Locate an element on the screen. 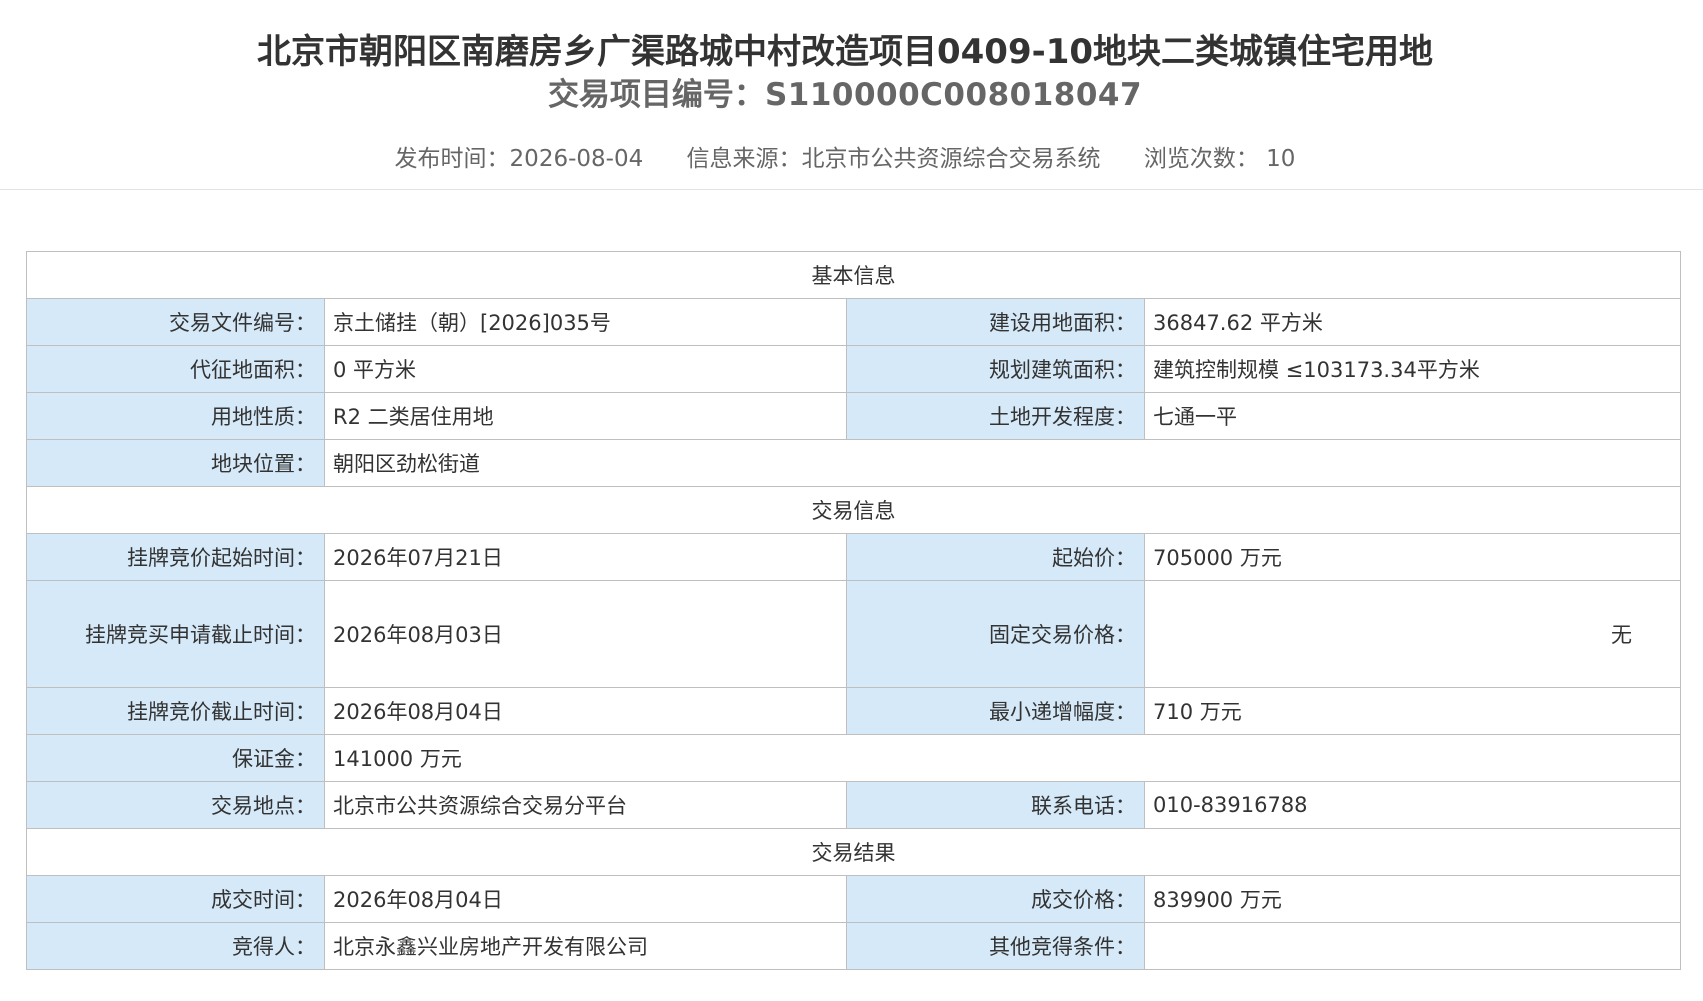 The width and height of the screenshot is (1703, 1001). section-row-trade: 交易信息 is located at coordinates (853, 510).